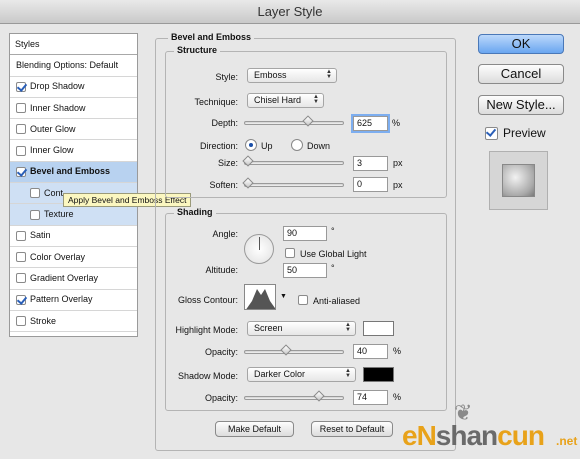  Describe the element at coordinates (221, 398) in the screenshot. I see `shadow-opacity-label: Opacity:` at that location.